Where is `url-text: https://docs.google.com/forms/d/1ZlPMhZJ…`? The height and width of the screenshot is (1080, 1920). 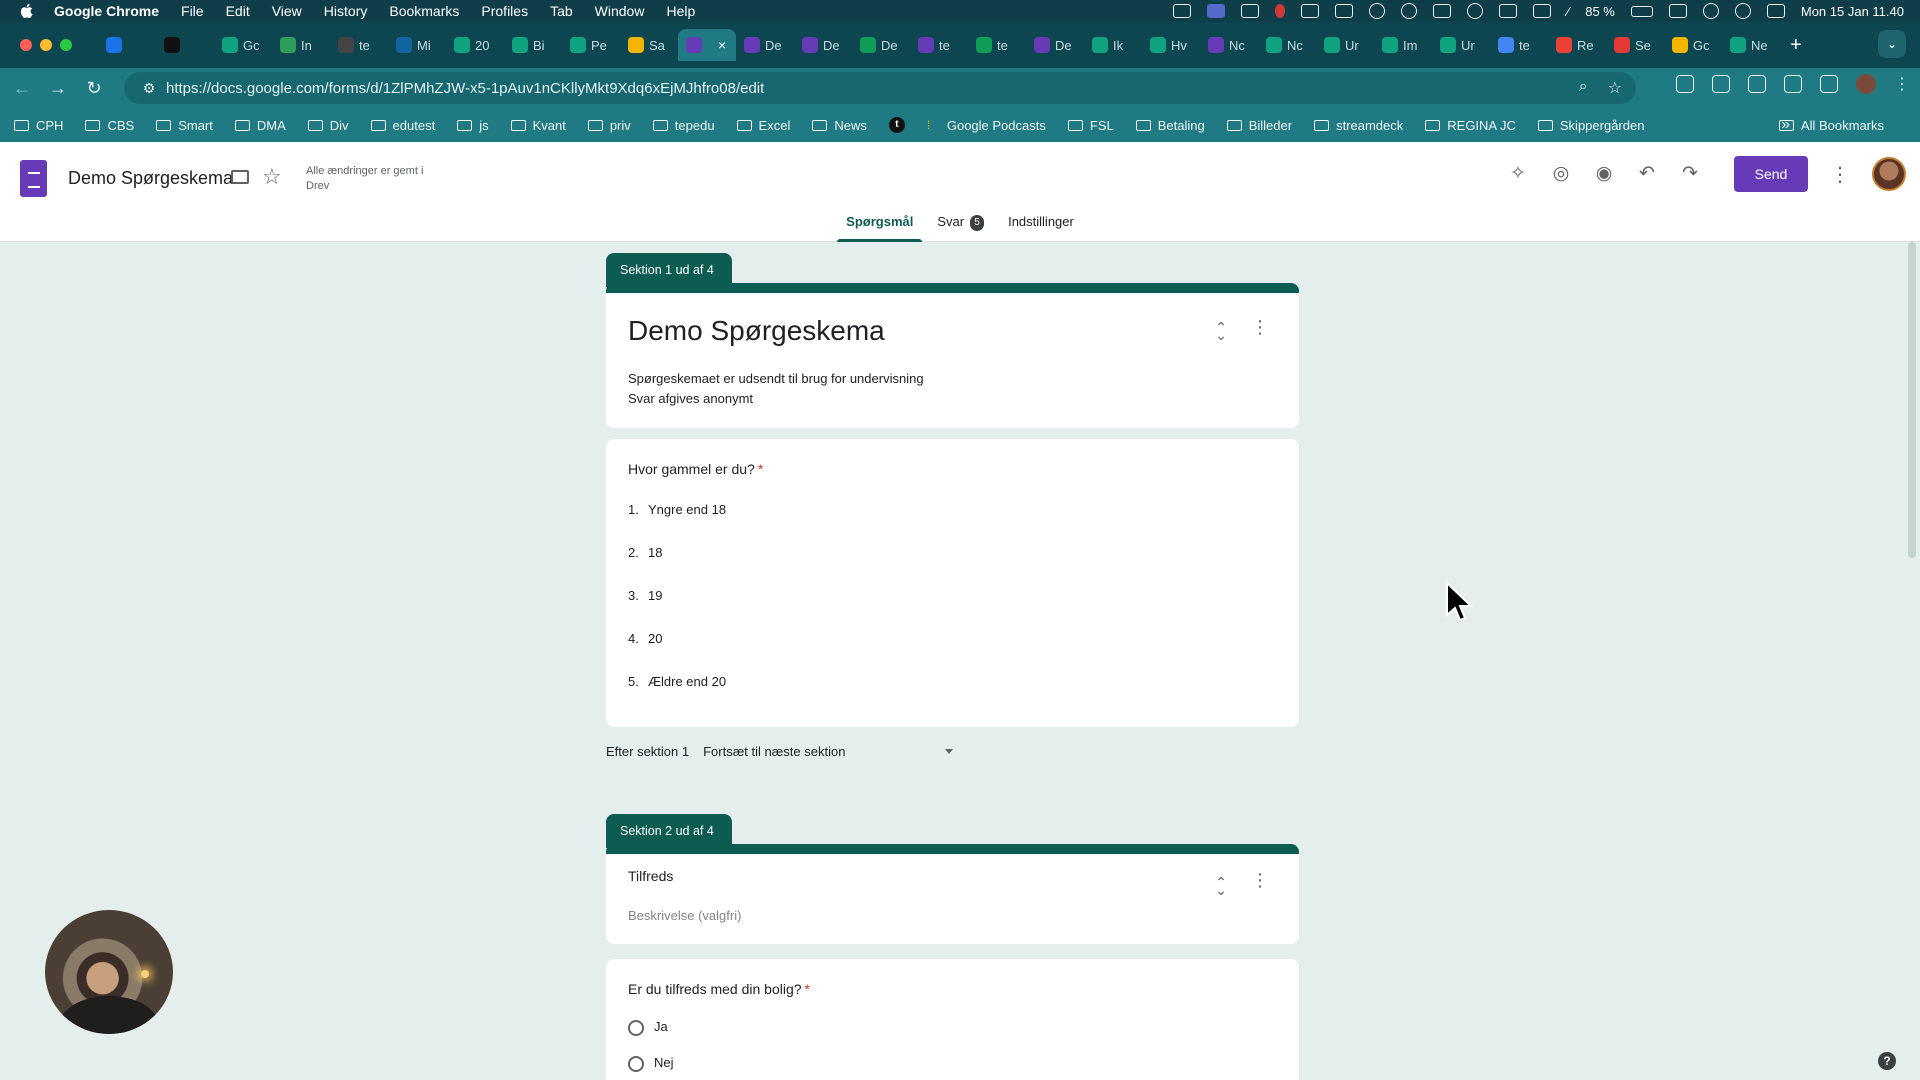
url-text: https://docs.google.com/forms/d/1ZlPMhZJ… is located at coordinates (465, 88).